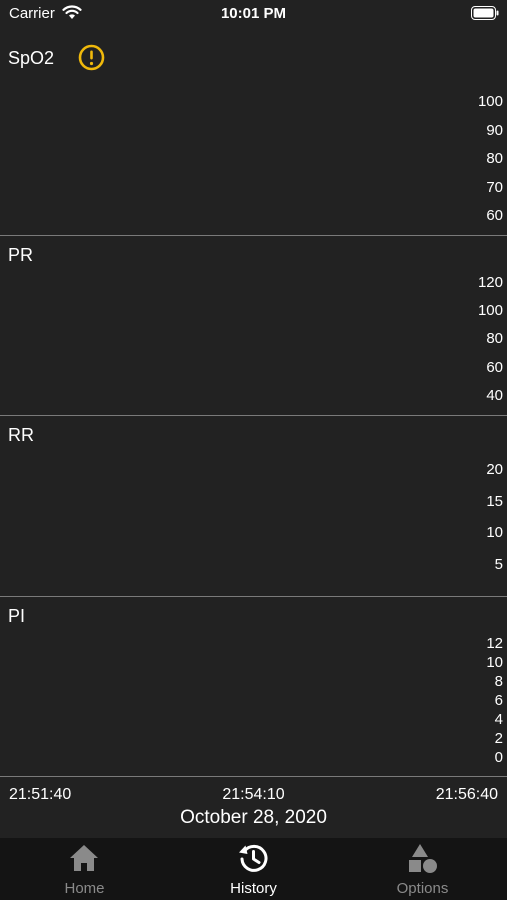 This screenshot has width=507, height=900. What do you see at coordinates (494, 532) in the screenshot?
I see `rr-tick: 10` at bounding box center [494, 532].